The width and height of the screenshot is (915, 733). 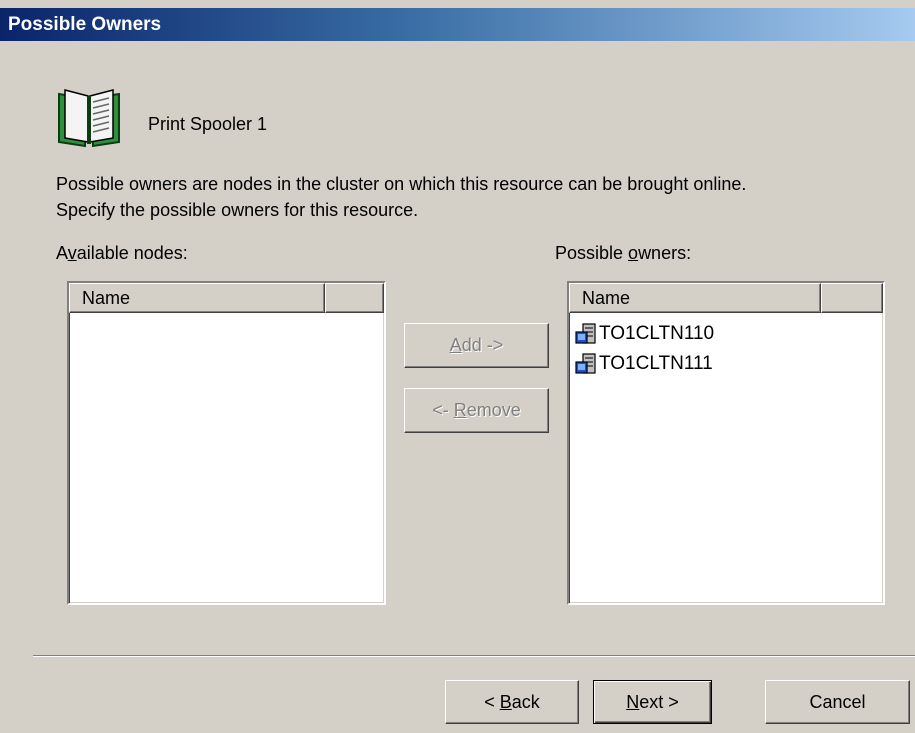 What do you see at coordinates (474, 656) in the screenshot?
I see `separator` at bounding box center [474, 656].